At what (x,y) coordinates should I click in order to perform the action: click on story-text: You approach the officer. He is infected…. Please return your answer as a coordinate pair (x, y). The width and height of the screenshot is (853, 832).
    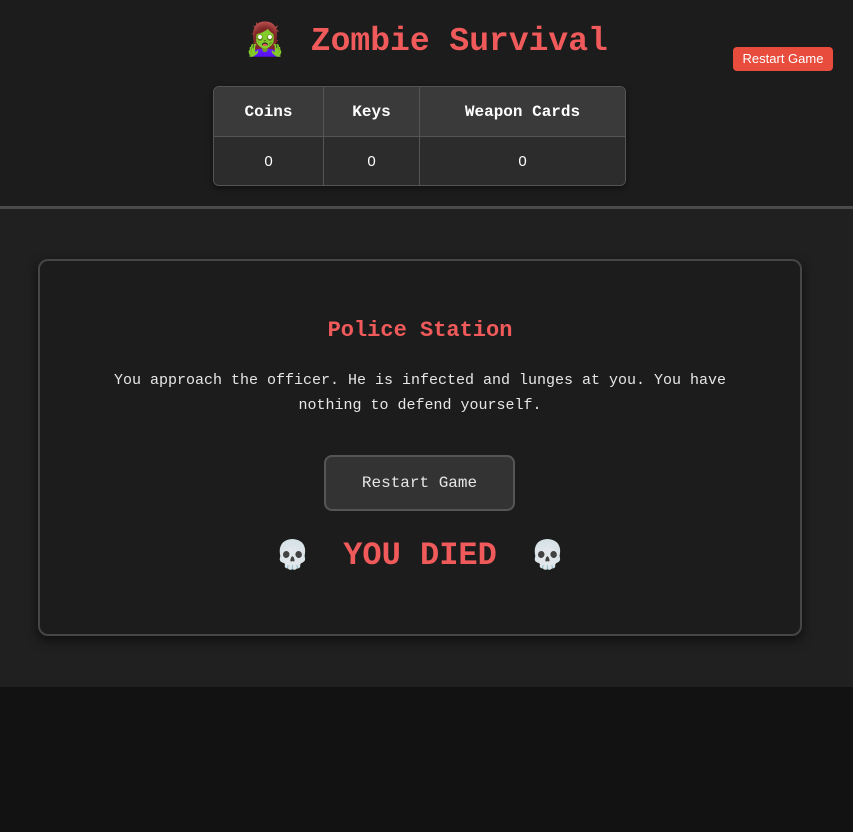
    Looking at the image, I should click on (420, 393).